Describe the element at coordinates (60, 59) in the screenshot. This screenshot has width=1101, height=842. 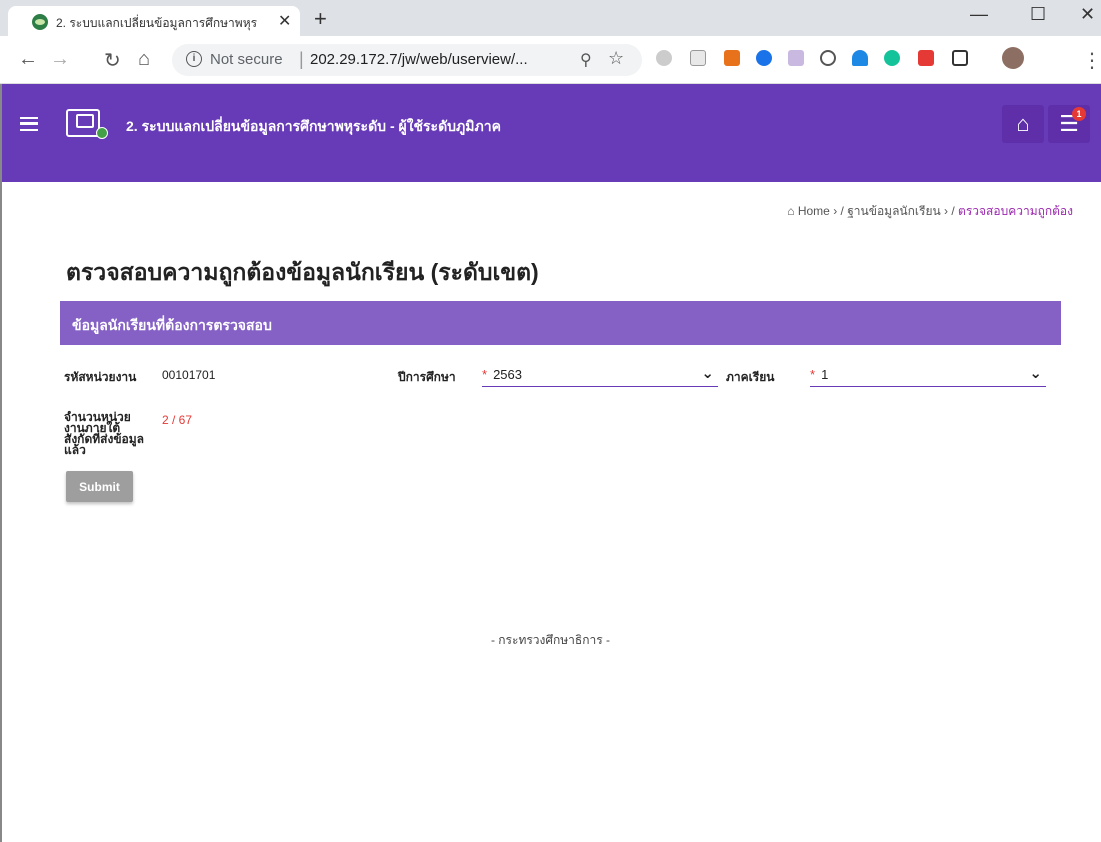
I see `forward-arrow-icon: →` at that location.